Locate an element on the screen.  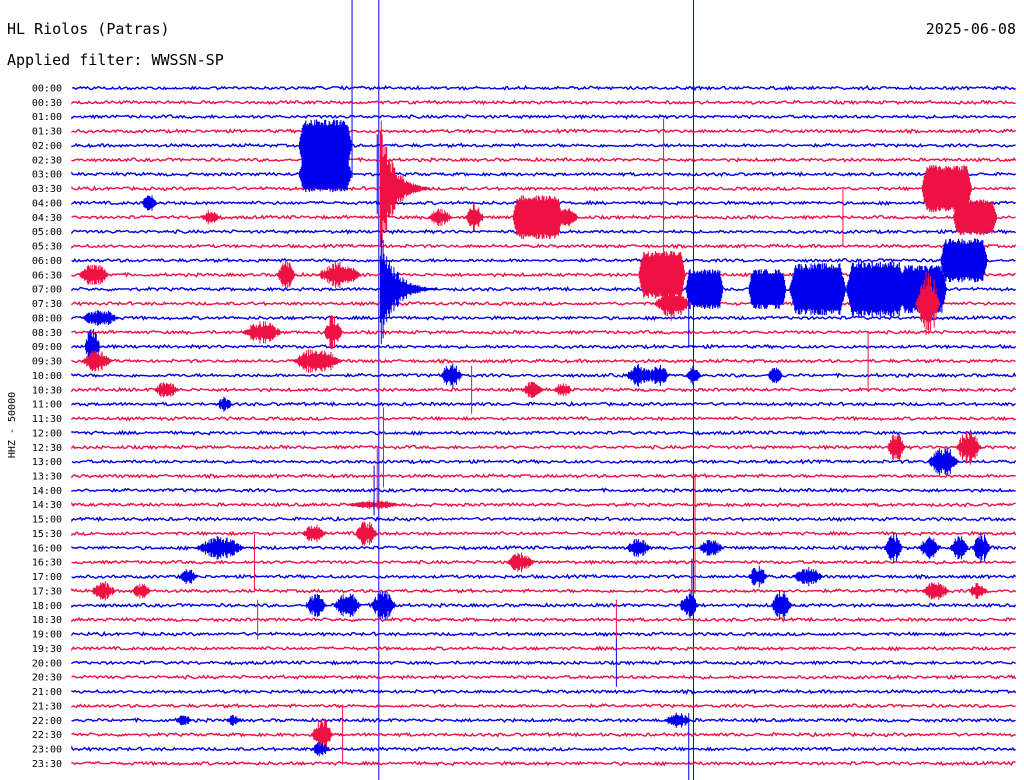
row-time-label: 00:30 is located at coordinates (47, 103).